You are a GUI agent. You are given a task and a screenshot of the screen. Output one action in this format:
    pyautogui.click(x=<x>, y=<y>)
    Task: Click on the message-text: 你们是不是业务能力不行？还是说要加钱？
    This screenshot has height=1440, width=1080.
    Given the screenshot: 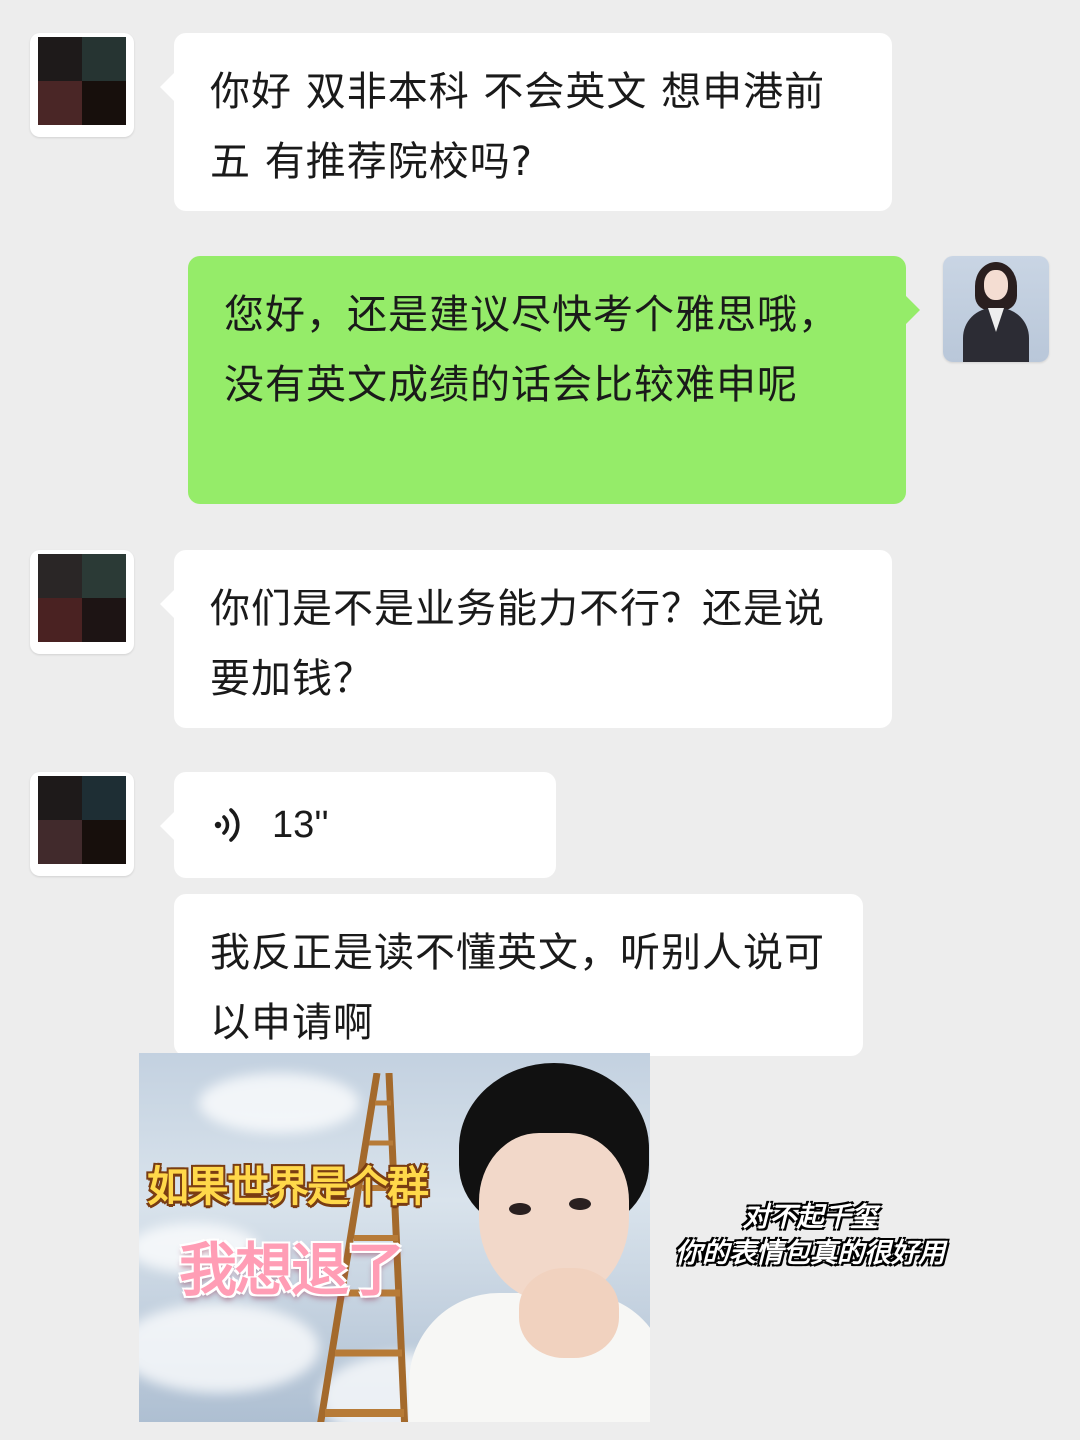 What is the action you would take?
    pyautogui.click(x=517, y=644)
    